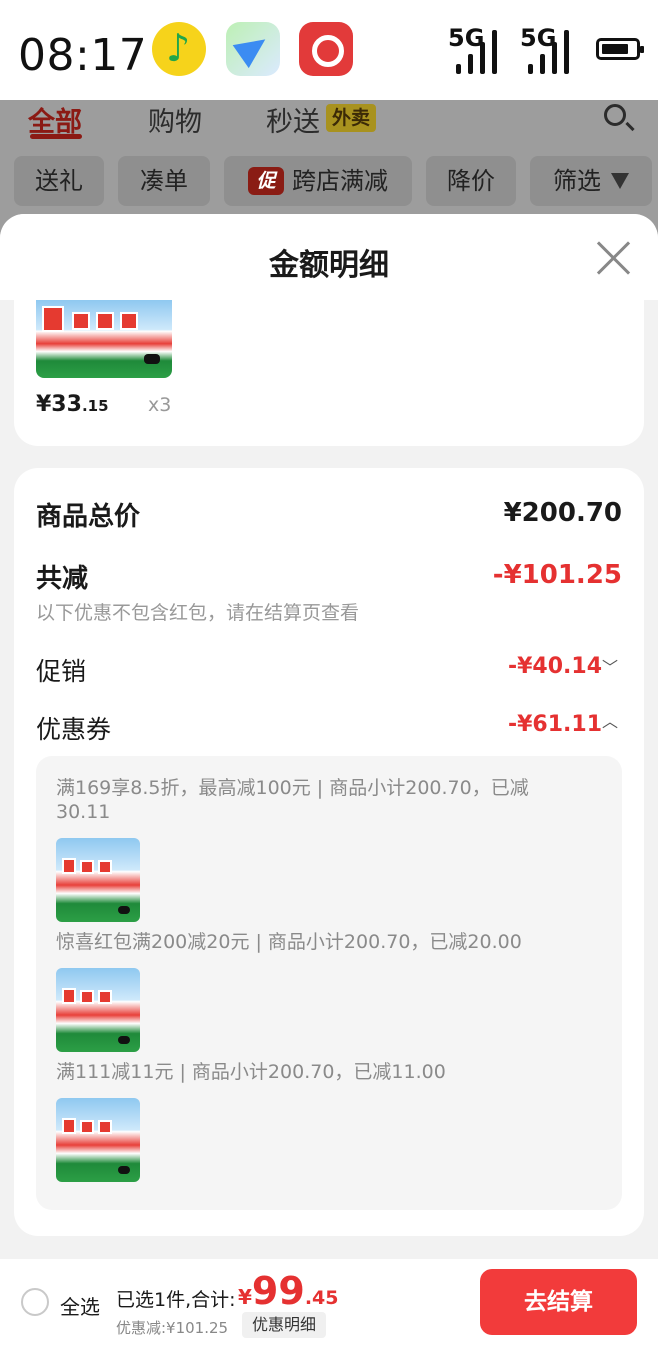  What do you see at coordinates (62, 579) in the screenshot?
I see `total-reduce-label: 共减` at bounding box center [62, 579].